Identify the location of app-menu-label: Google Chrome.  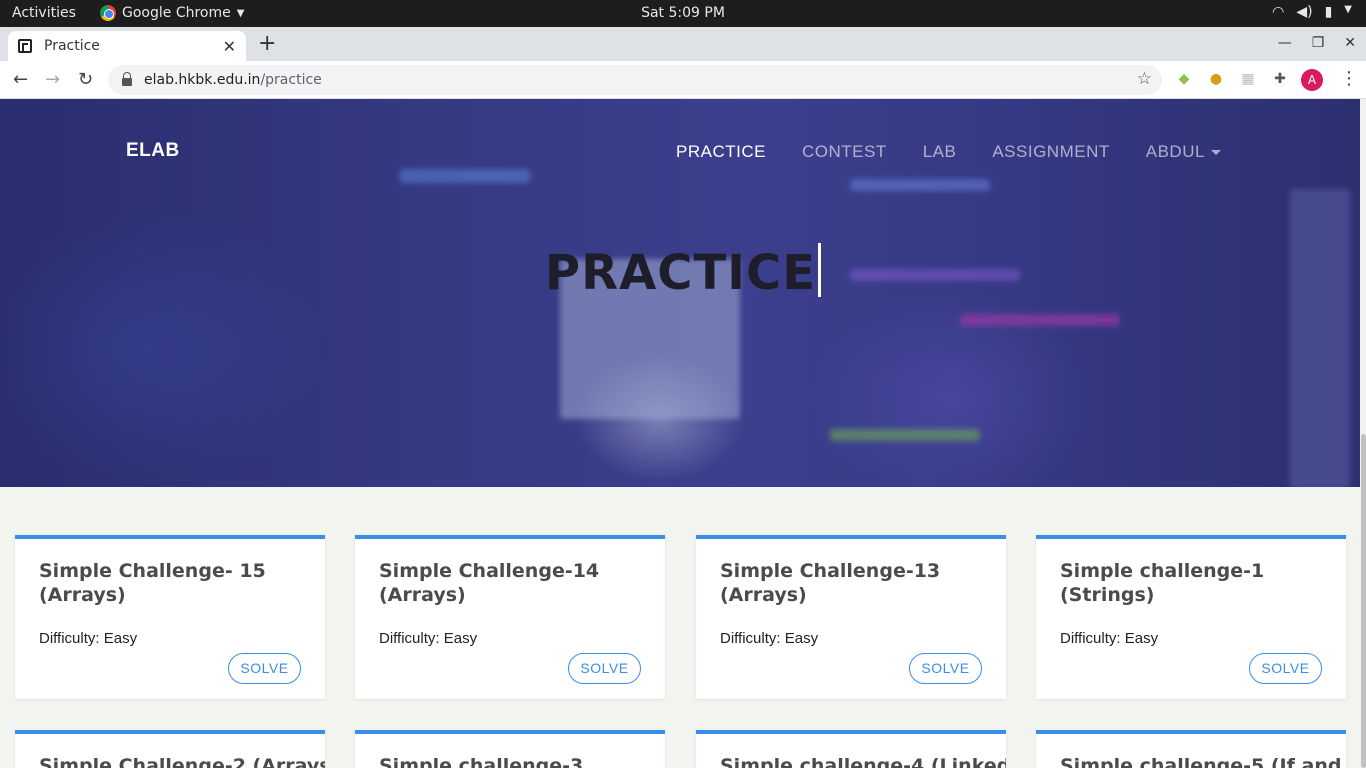
(176, 13).